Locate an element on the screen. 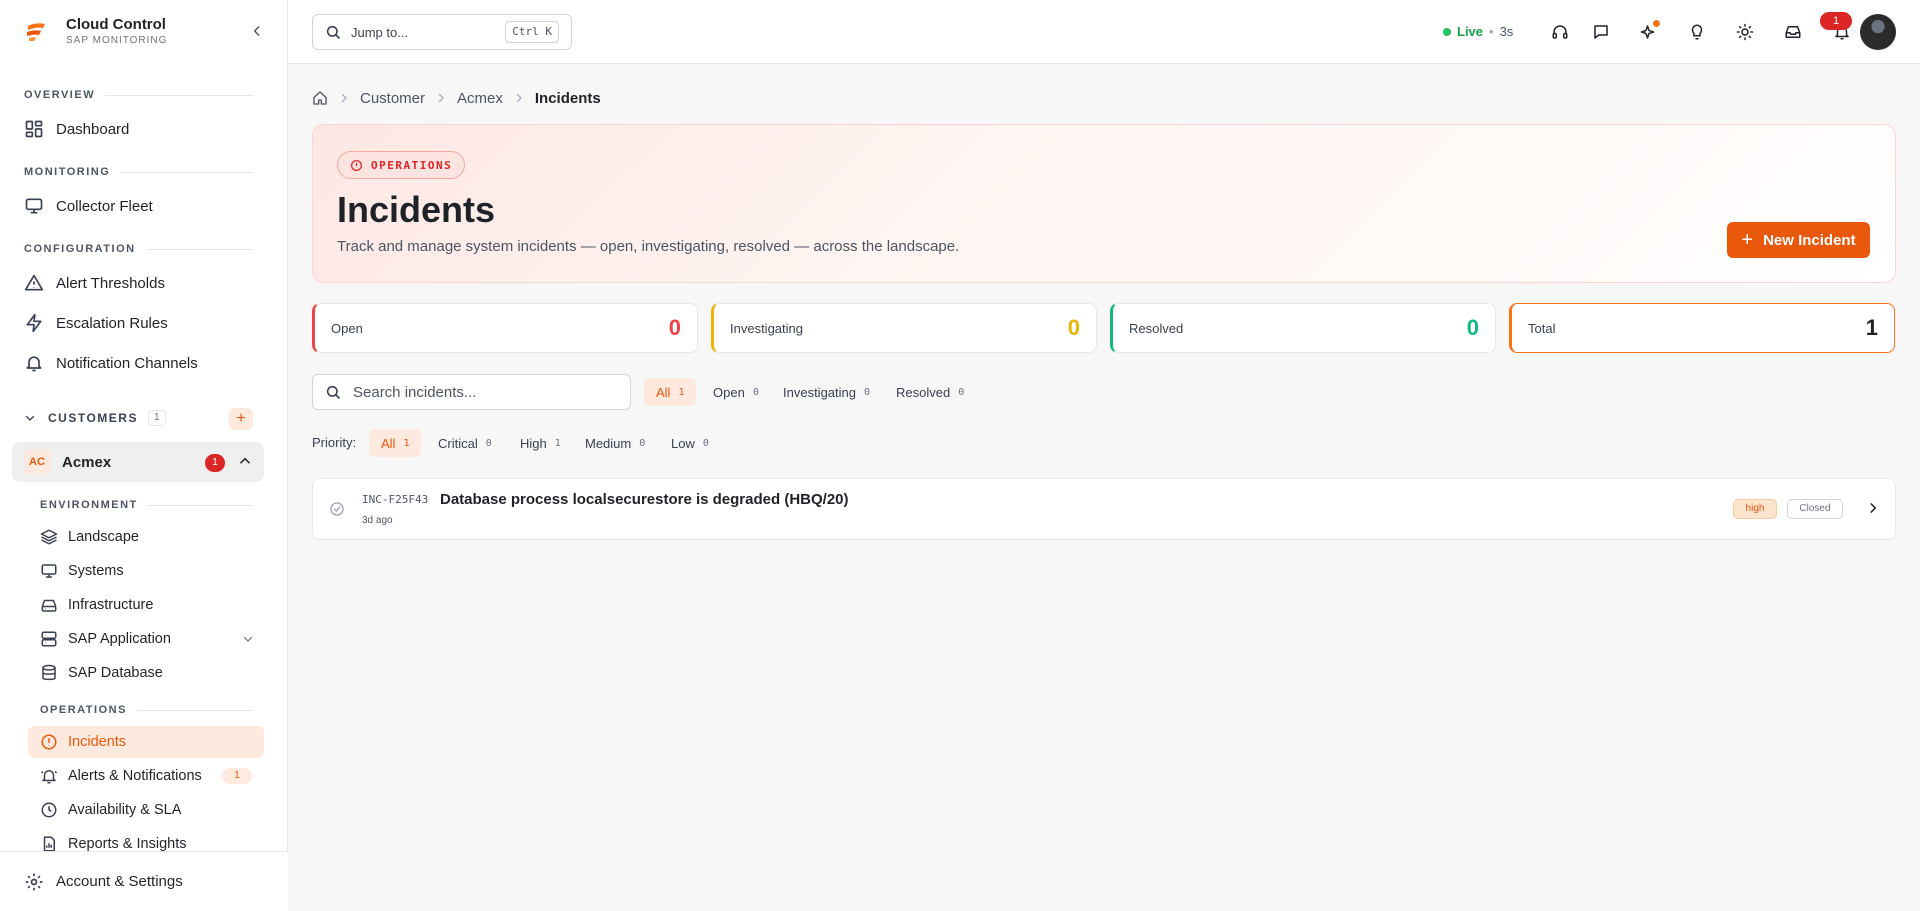 This screenshot has height=911, width=1920. server-icon is located at coordinates (49, 639).